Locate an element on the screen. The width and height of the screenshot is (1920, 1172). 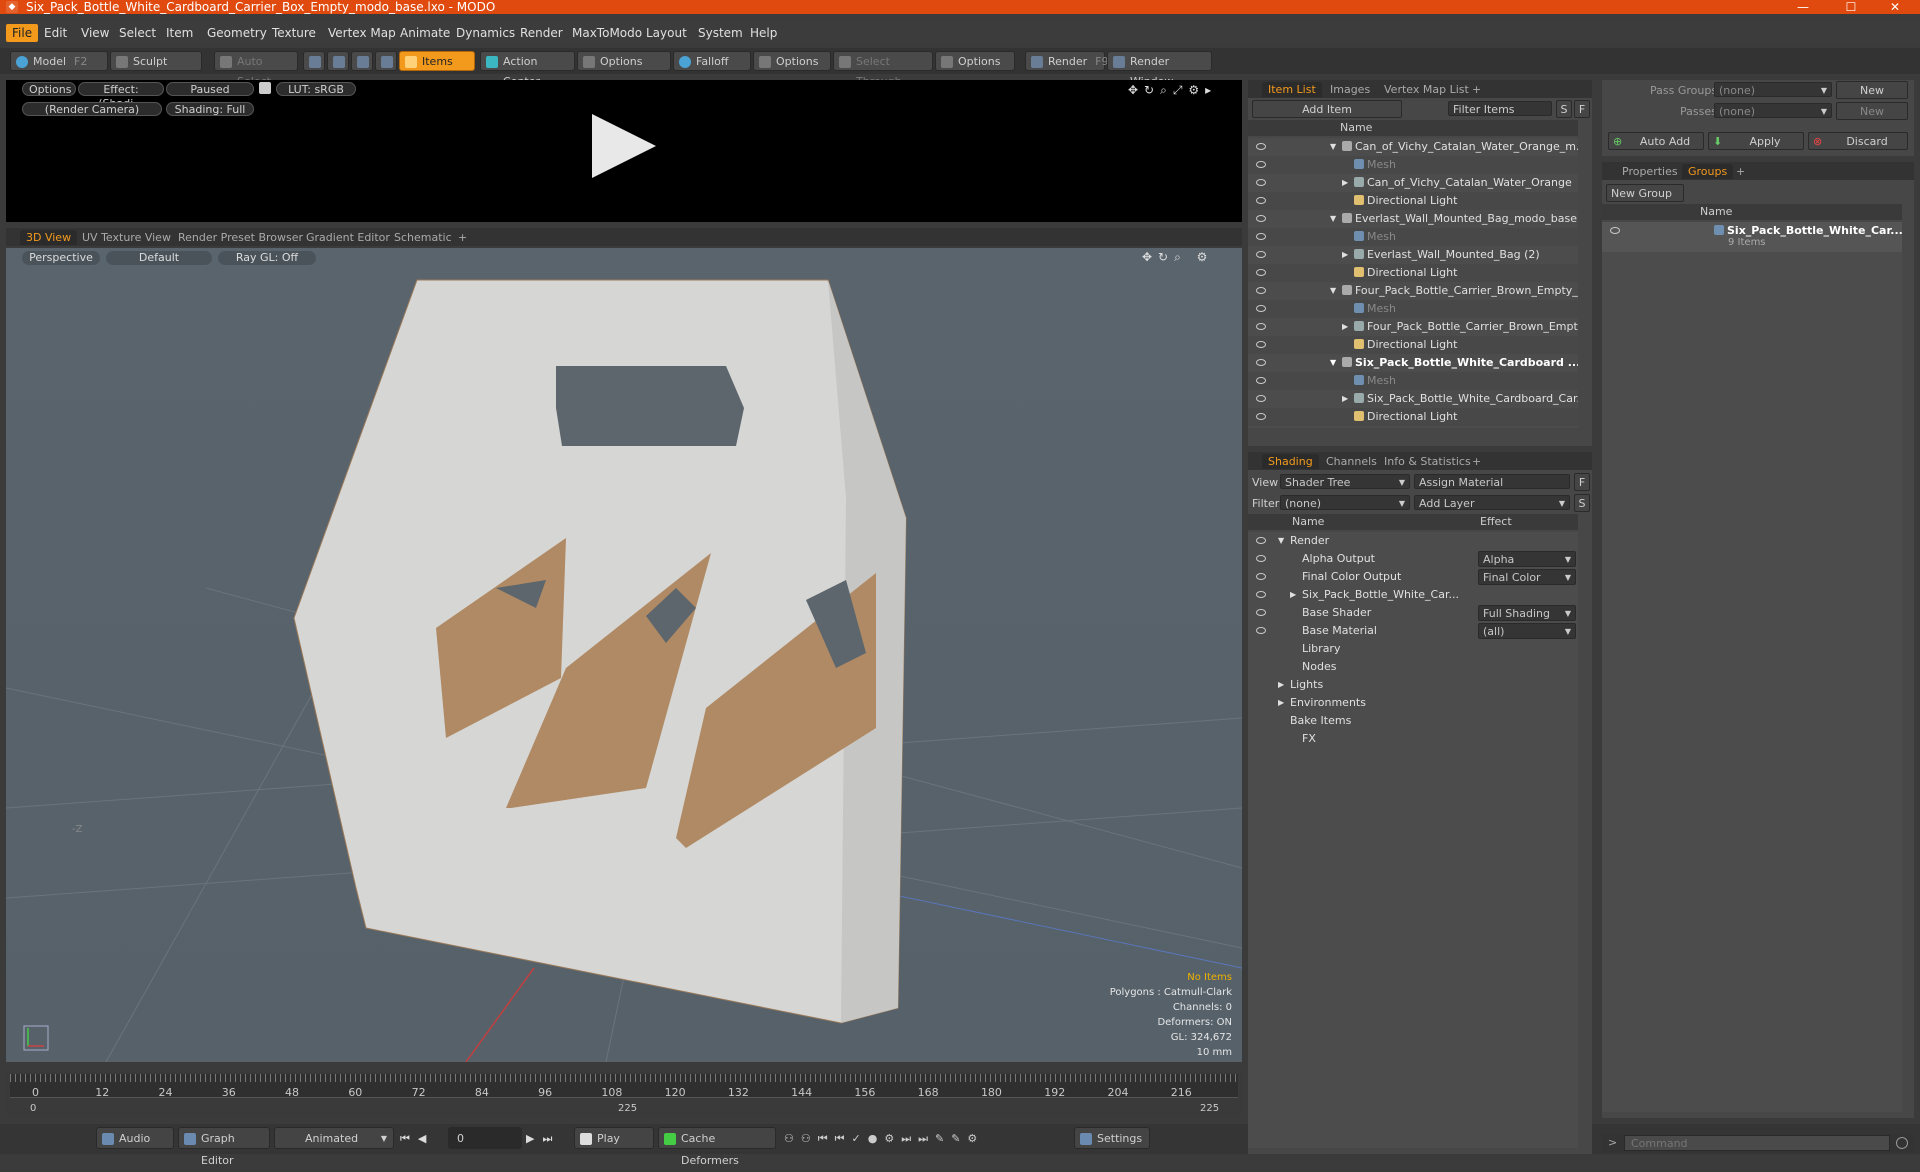
shader-row: Alpha Output Alpha ▼ is located at coordinates (1413, 559).